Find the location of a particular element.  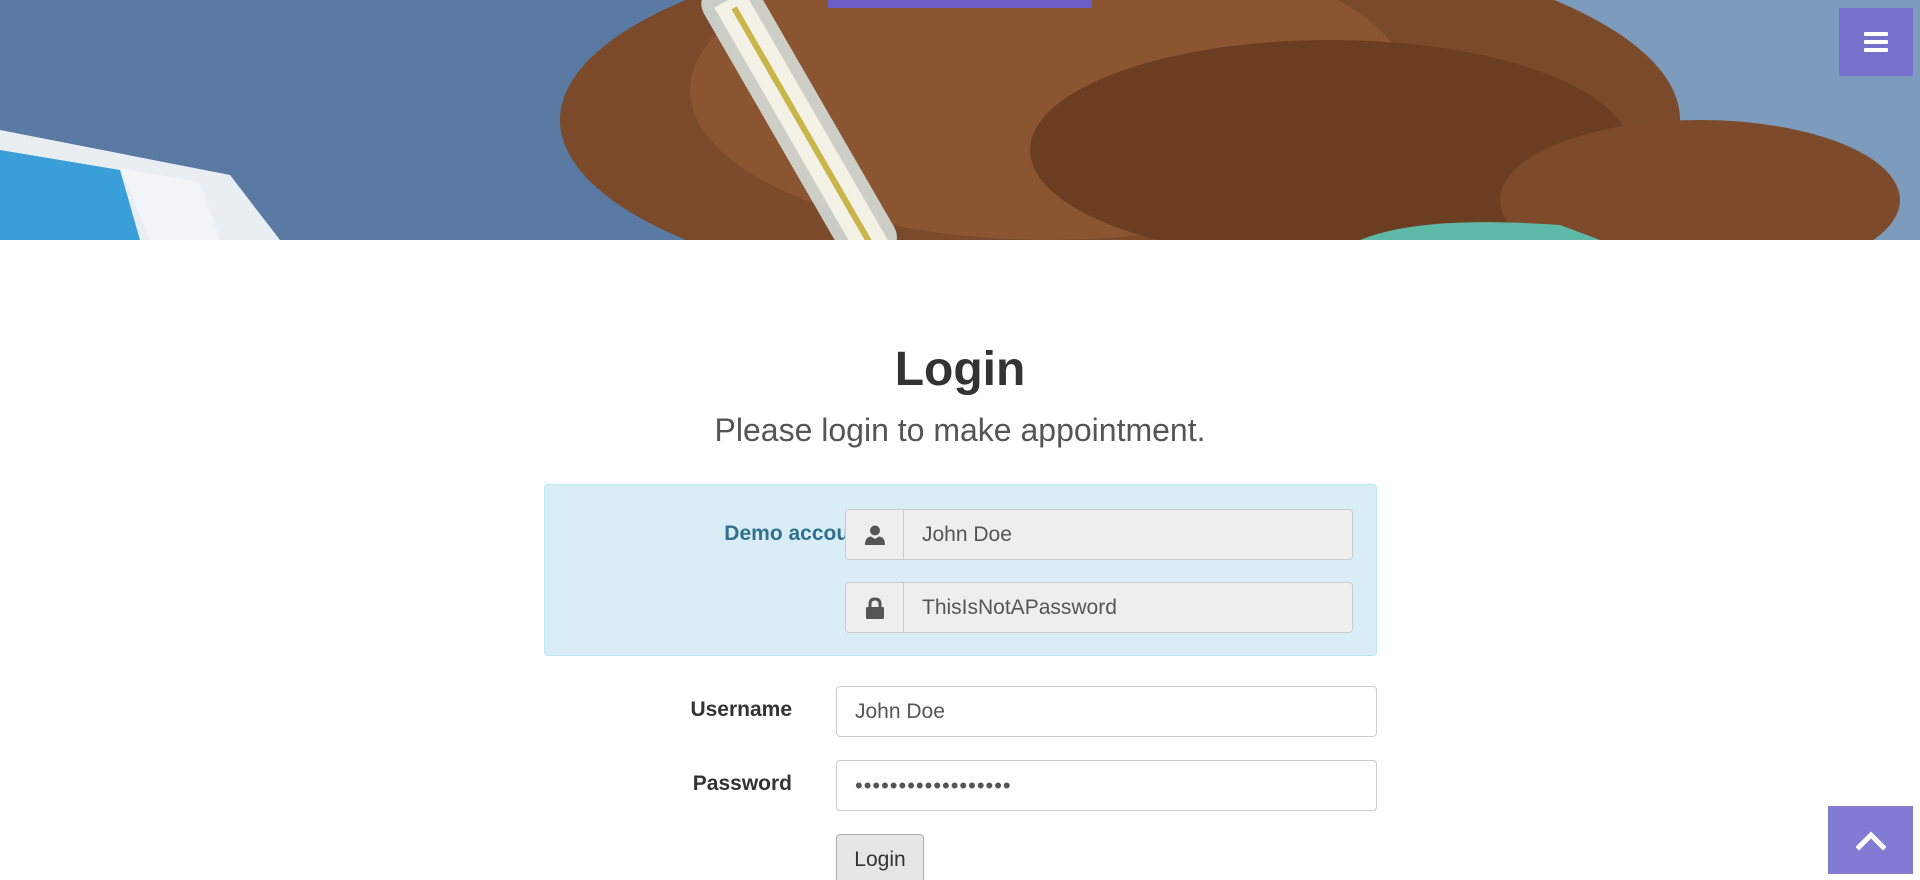

chevron-up-icon is located at coordinates (1870, 841).